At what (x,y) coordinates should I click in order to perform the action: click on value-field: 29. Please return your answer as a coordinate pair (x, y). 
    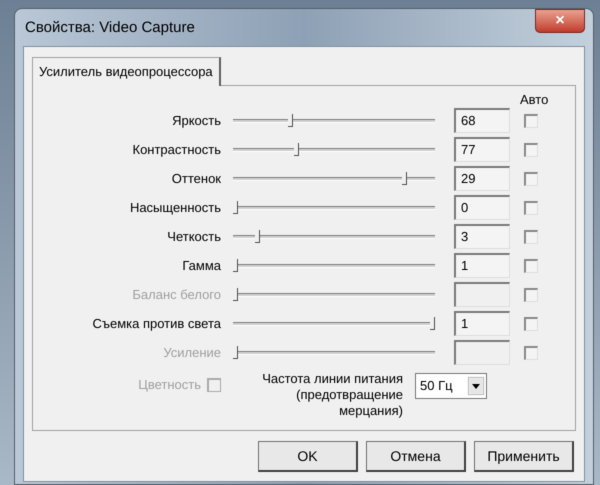
    Looking at the image, I should click on (482, 178).